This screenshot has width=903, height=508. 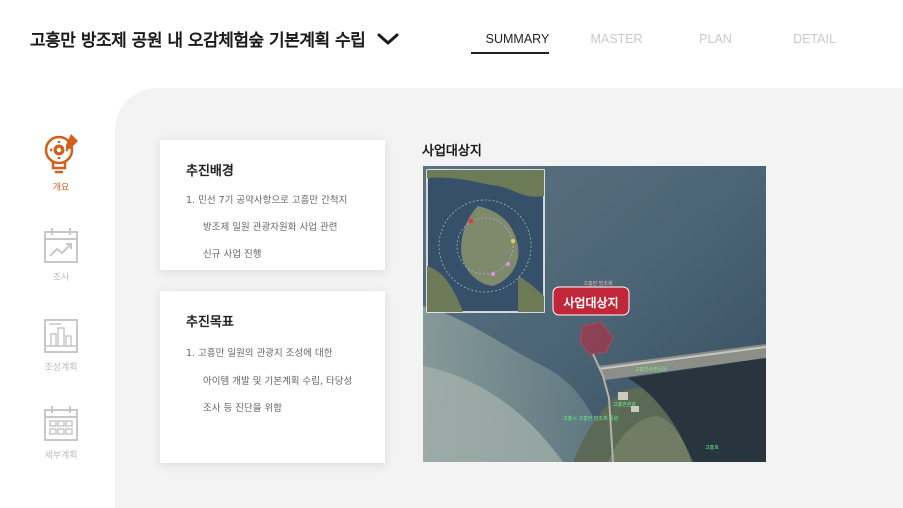 What do you see at coordinates (452, 151) in the screenshot?
I see `site-title: 사업대상지` at bounding box center [452, 151].